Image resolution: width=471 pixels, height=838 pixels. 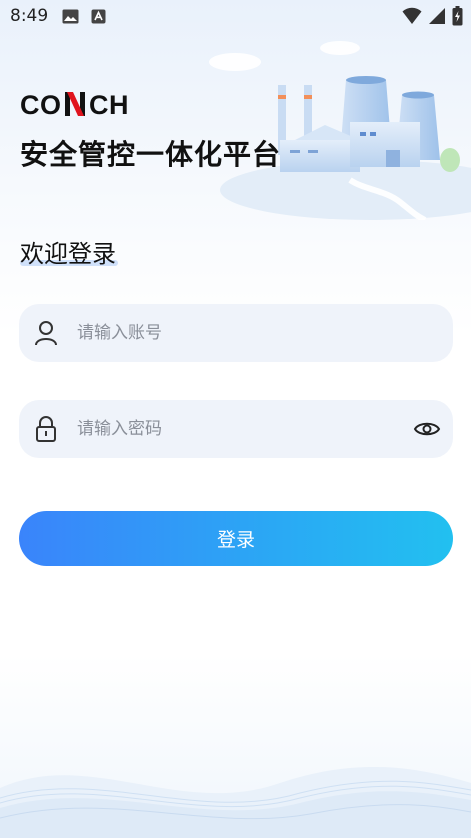 What do you see at coordinates (29, 16) in the screenshot?
I see `status-time: 8:49` at bounding box center [29, 16].